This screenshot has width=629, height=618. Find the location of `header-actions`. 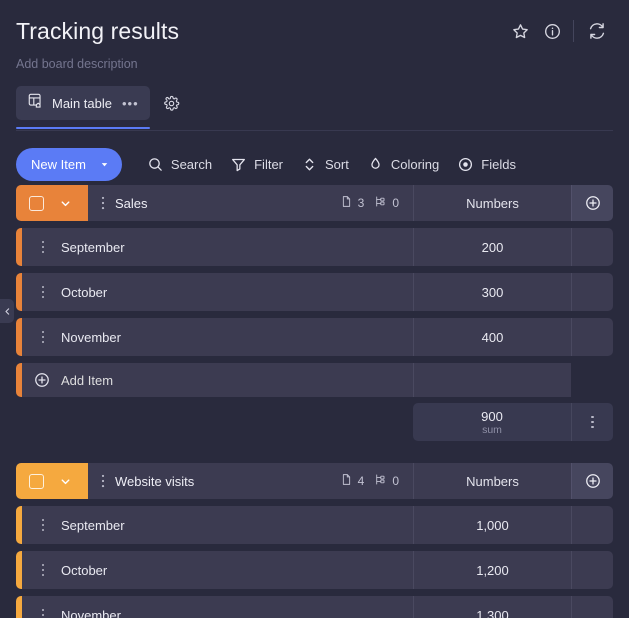

header-actions is located at coordinates (558, 31).